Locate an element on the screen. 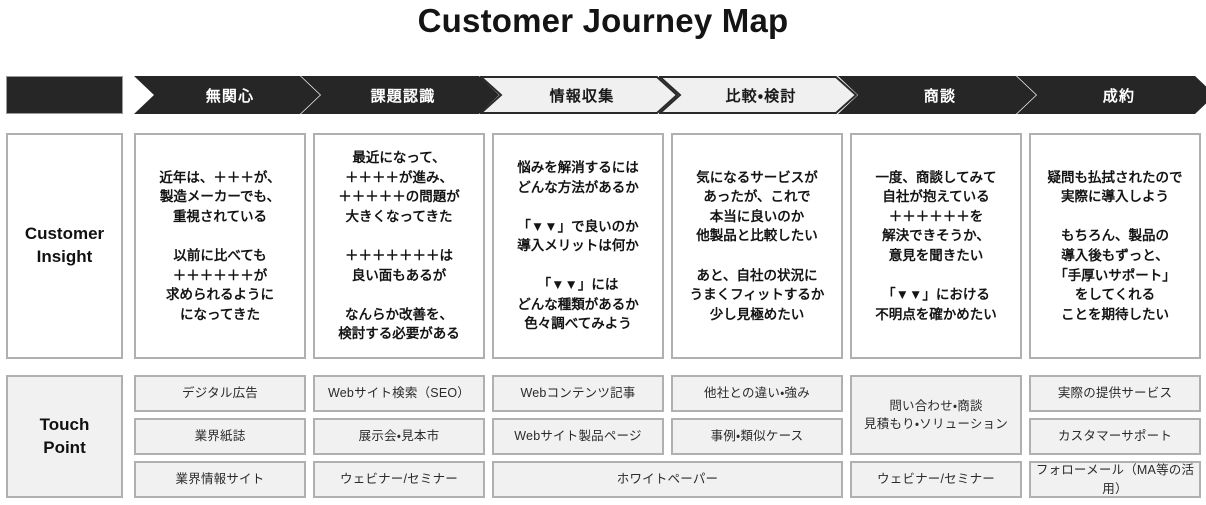 This screenshot has height=505, width=1206. touch-point-item: デジタル広告 is located at coordinates (220, 393).